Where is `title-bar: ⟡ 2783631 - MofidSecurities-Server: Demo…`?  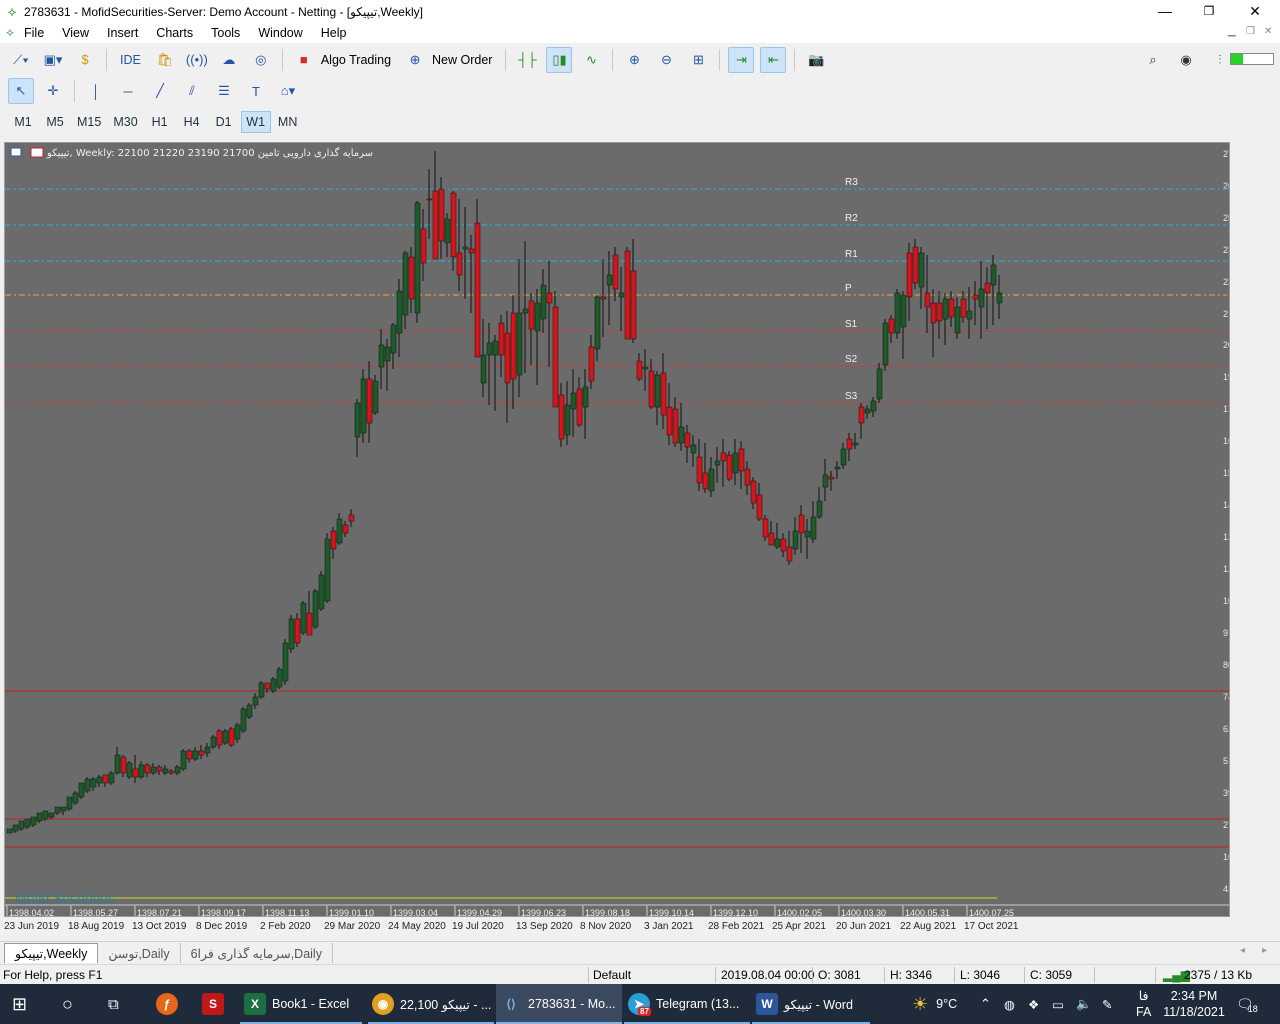 title-bar: ⟡ 2783631 - MofidSecurities-Server: Demo… is located at coordinates (640, 11).